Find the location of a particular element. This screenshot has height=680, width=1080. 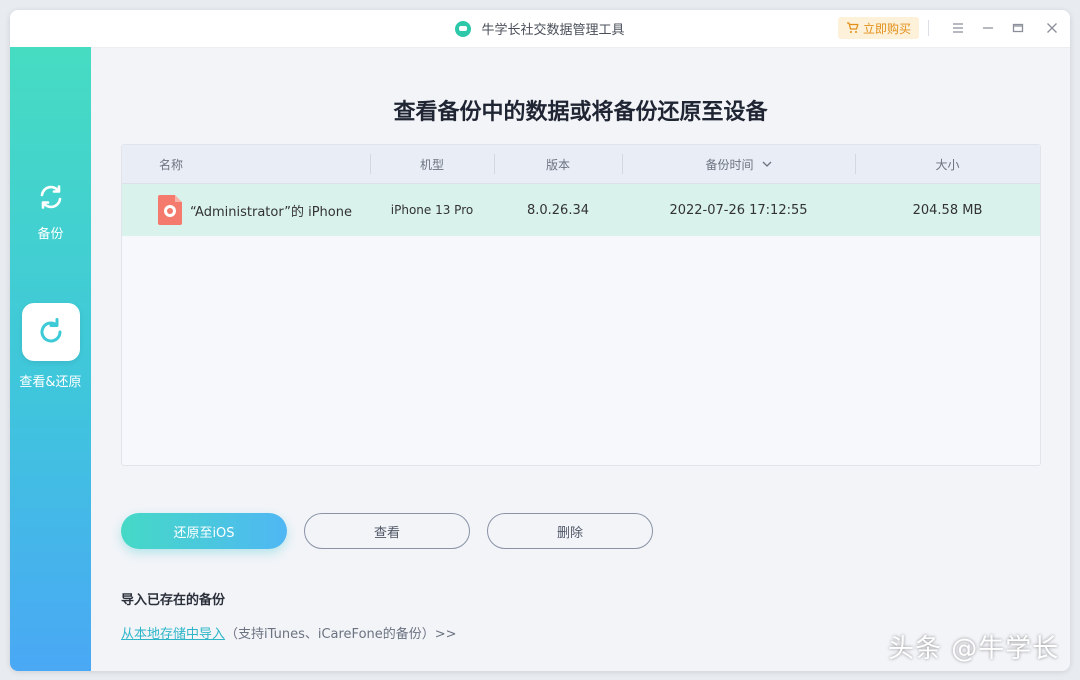

sidebar: 备份 查看&还原 is located at coordinates (50, 359).